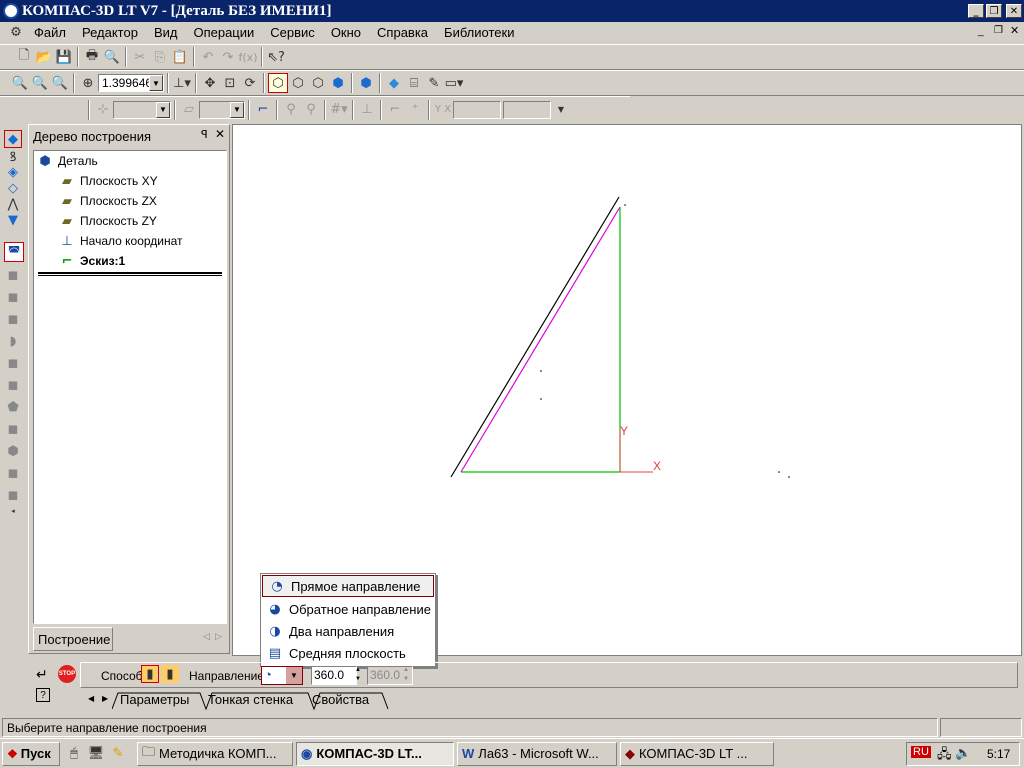 Image resolution: width=1024 pixels, height=768 pixels. What do you see at coordinates (13, 511) in the screenshot?
I see `scroll-down-icon: ◂` at bounding box center [13, 511].